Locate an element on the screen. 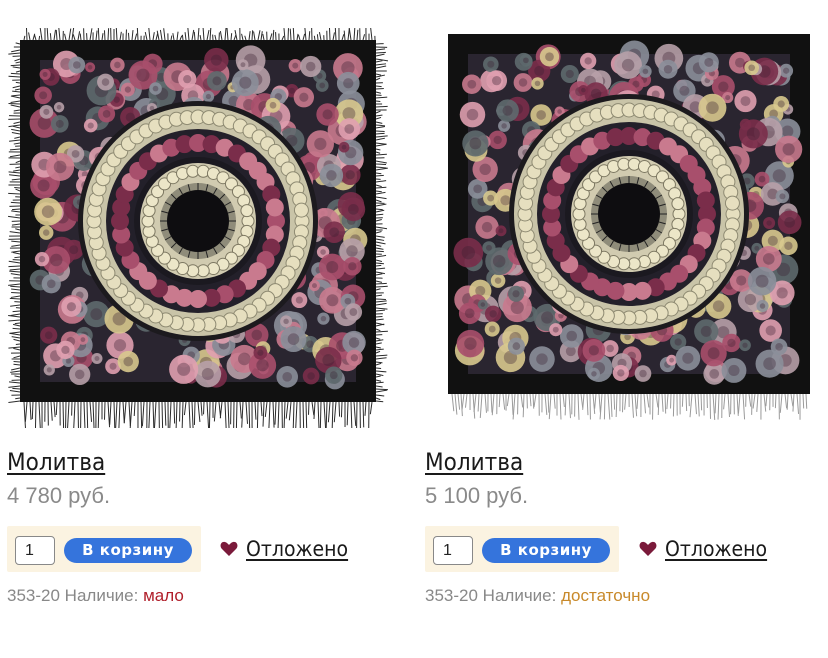  fringe is located at coordinates (629, 406).